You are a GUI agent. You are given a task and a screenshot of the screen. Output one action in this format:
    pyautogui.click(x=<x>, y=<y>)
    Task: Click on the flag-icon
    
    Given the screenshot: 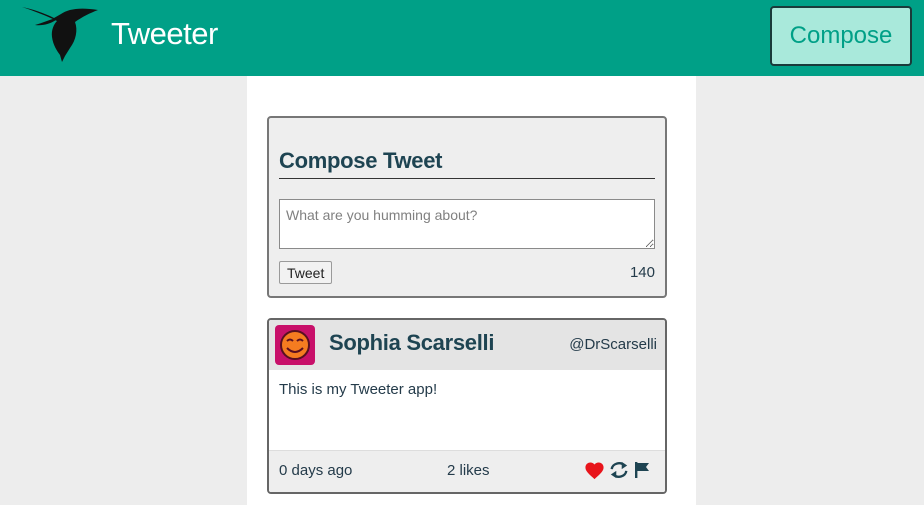 What is the action you would take?
    pyautogui.click(x=642, y=470)
    